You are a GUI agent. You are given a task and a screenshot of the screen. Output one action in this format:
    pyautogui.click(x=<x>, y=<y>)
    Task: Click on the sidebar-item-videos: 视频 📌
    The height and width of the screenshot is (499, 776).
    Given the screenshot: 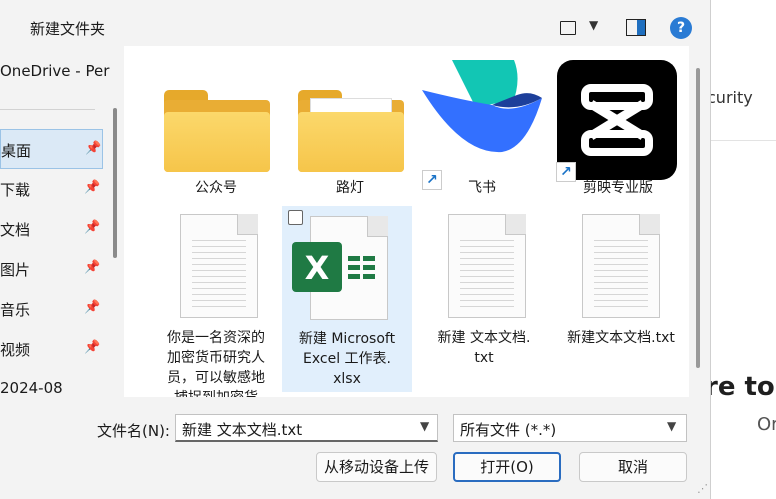 What is the action you would take?
    pyautogui.click(x=51, y=349)
    